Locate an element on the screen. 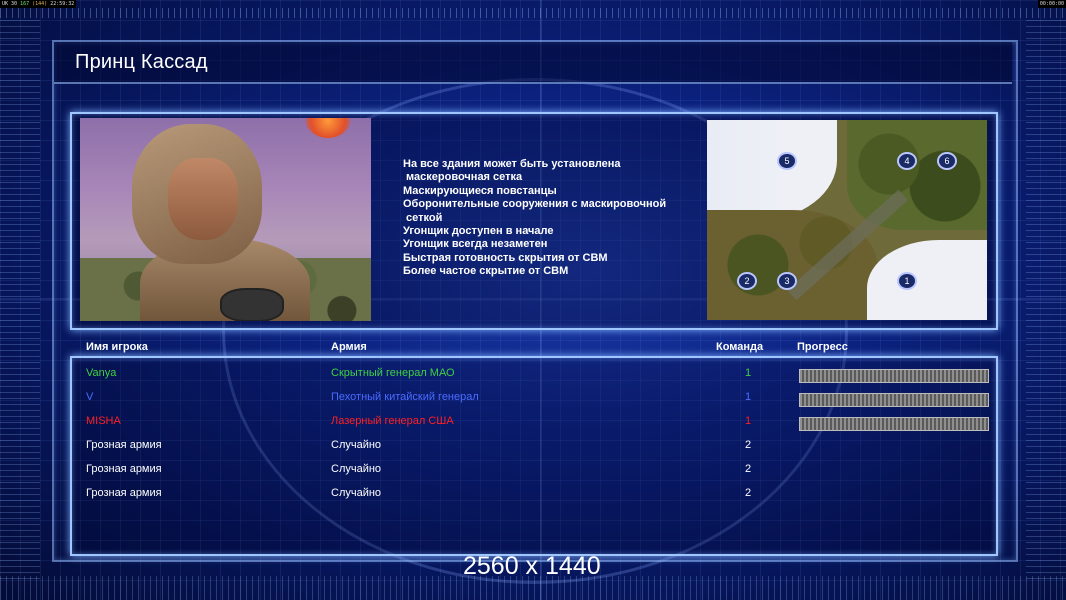 This screenshot has height=600, width=1066. debug-stats-left: UK 30 167 (144) 22:59:32 is located at coordinates (38, 4).